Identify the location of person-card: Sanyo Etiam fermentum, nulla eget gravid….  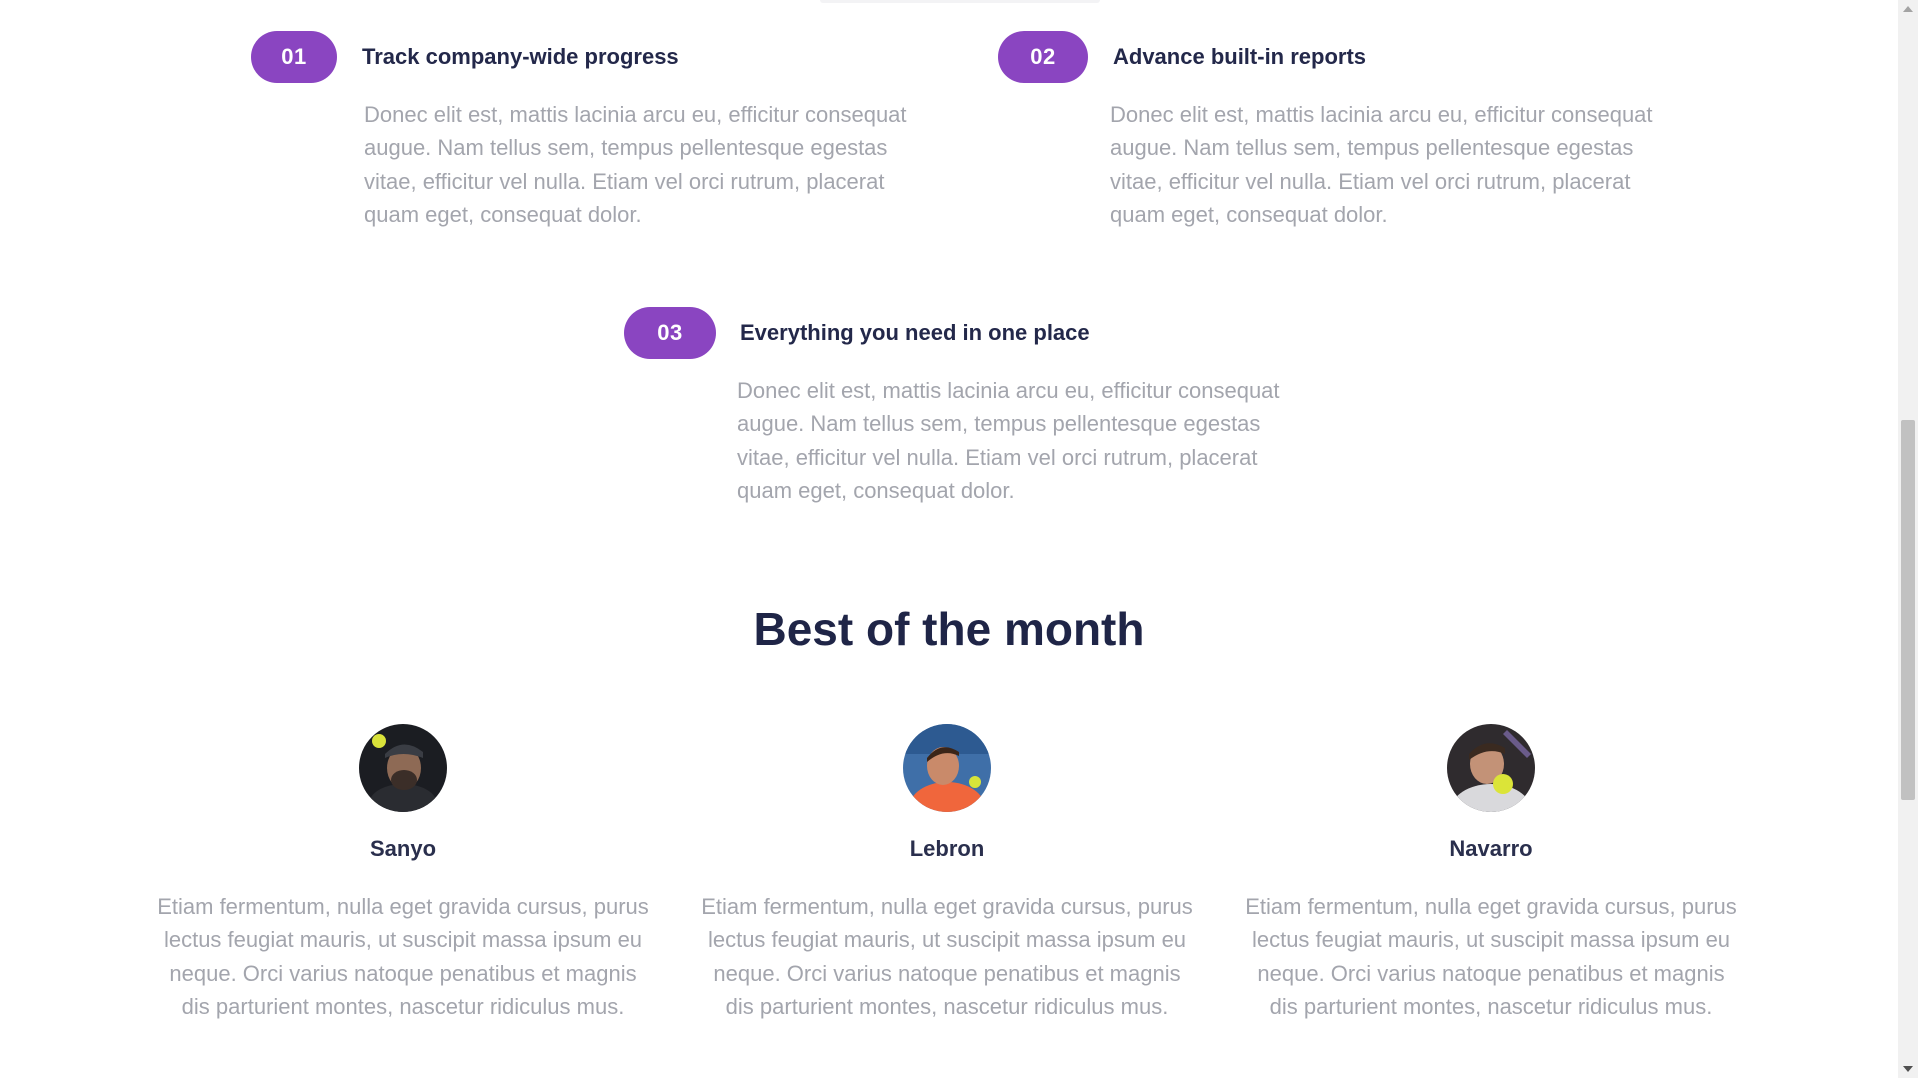
(403, 874).